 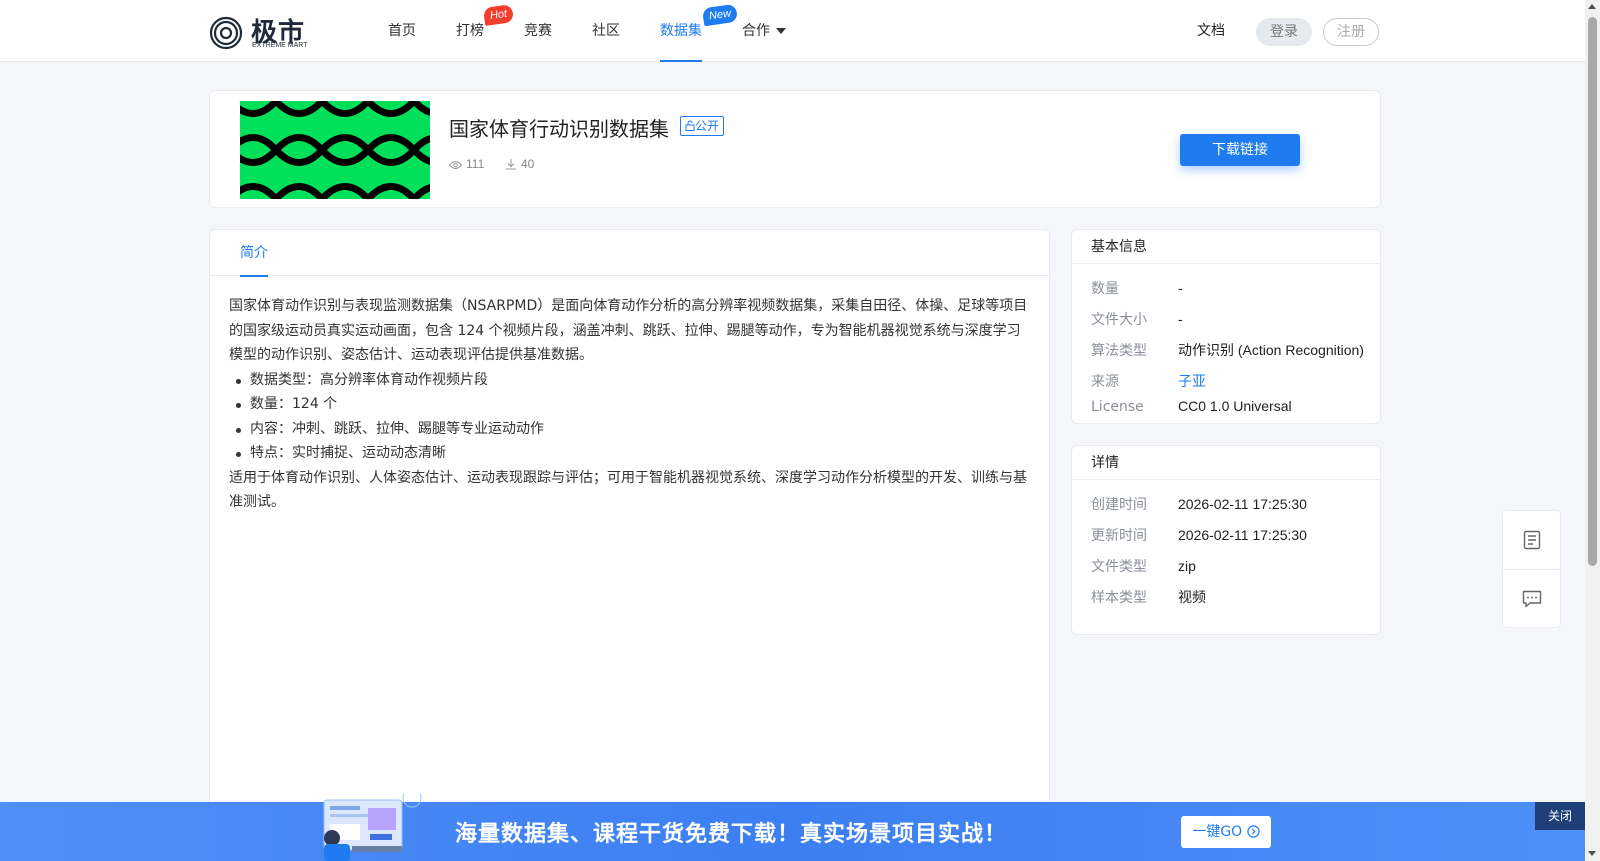 I want to click on dataset-header-card: 国家体育行动识别数据集 公开 111 40 下载链接, so click(x=795, y=149).